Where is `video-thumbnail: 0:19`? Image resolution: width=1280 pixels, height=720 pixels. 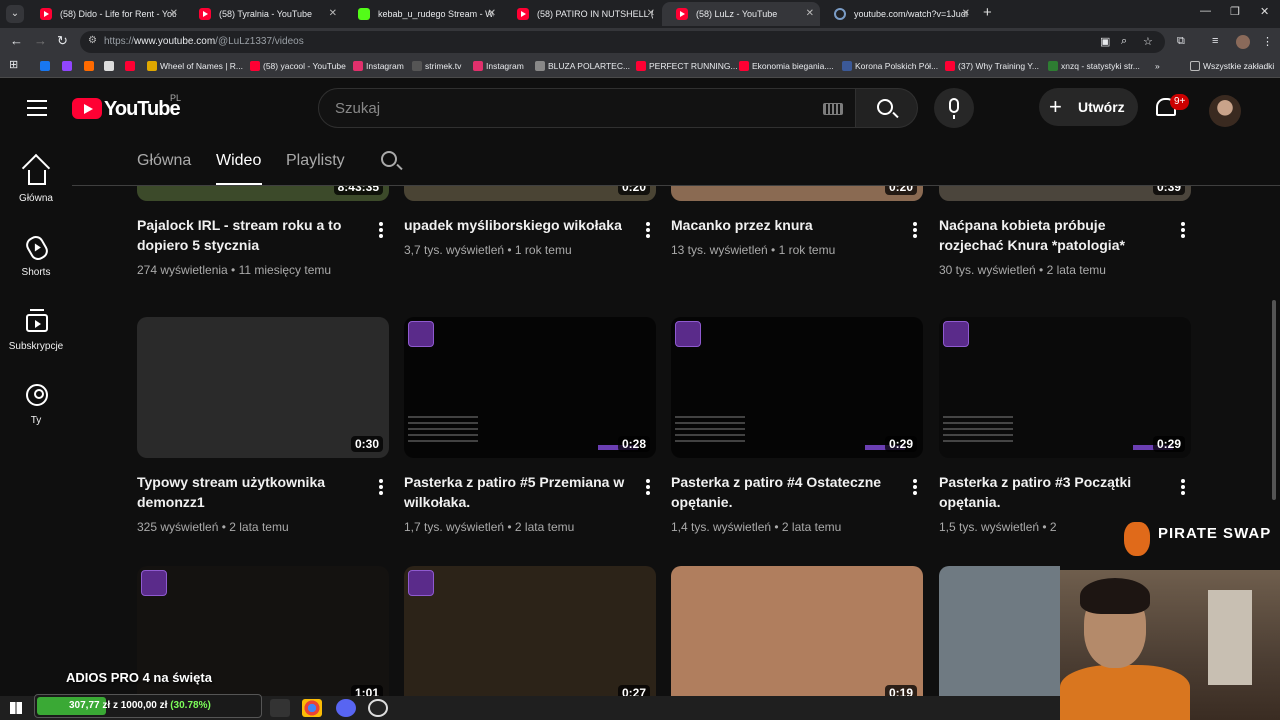 video-thumbnail: 0:19 is located at coordinates (797, 631).